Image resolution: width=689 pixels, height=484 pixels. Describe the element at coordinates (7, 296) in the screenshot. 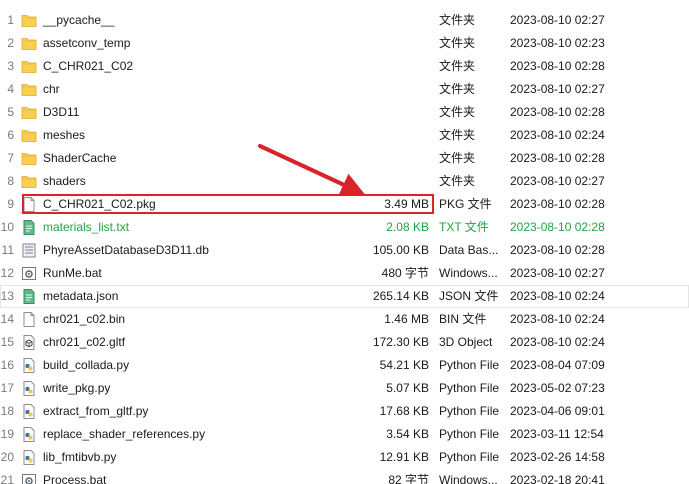

I see `line-number: 13` at that location.